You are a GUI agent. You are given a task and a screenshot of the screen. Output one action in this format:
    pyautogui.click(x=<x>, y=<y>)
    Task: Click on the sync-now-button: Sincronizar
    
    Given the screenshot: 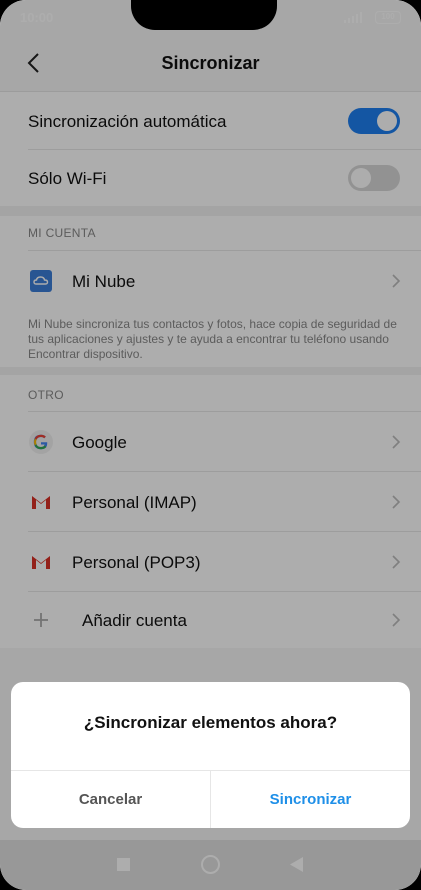 What is the action you would take?
    pyautogui.click(x=310, y=799)
    